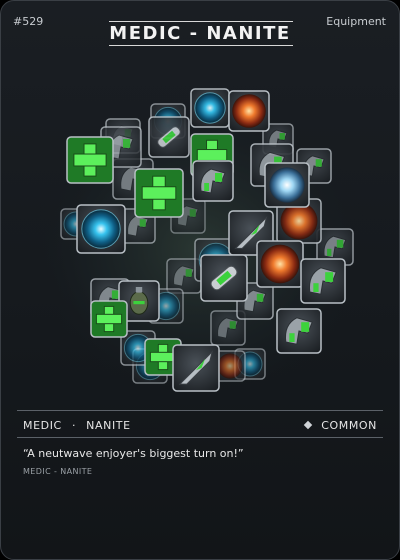 This screenshot has height=560, width=400. I want to click on card-category-line: MEDIC · NANITE, so click(77, 425).